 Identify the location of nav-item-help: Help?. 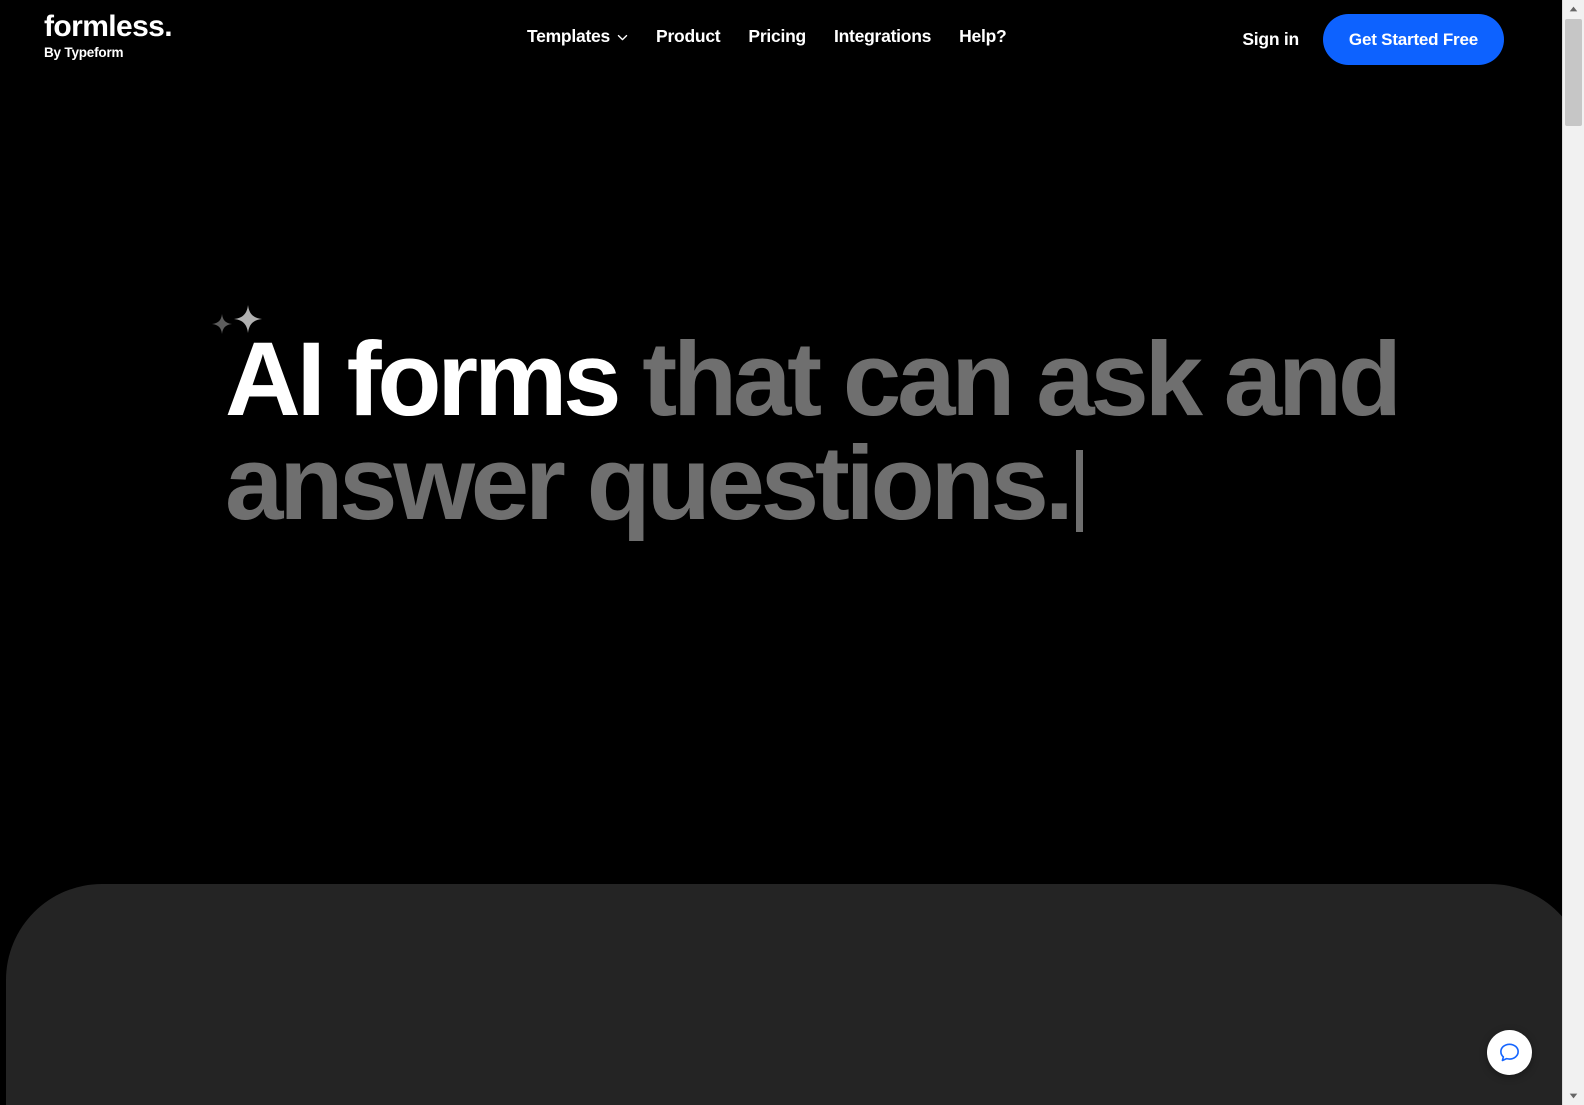
(983, 36).